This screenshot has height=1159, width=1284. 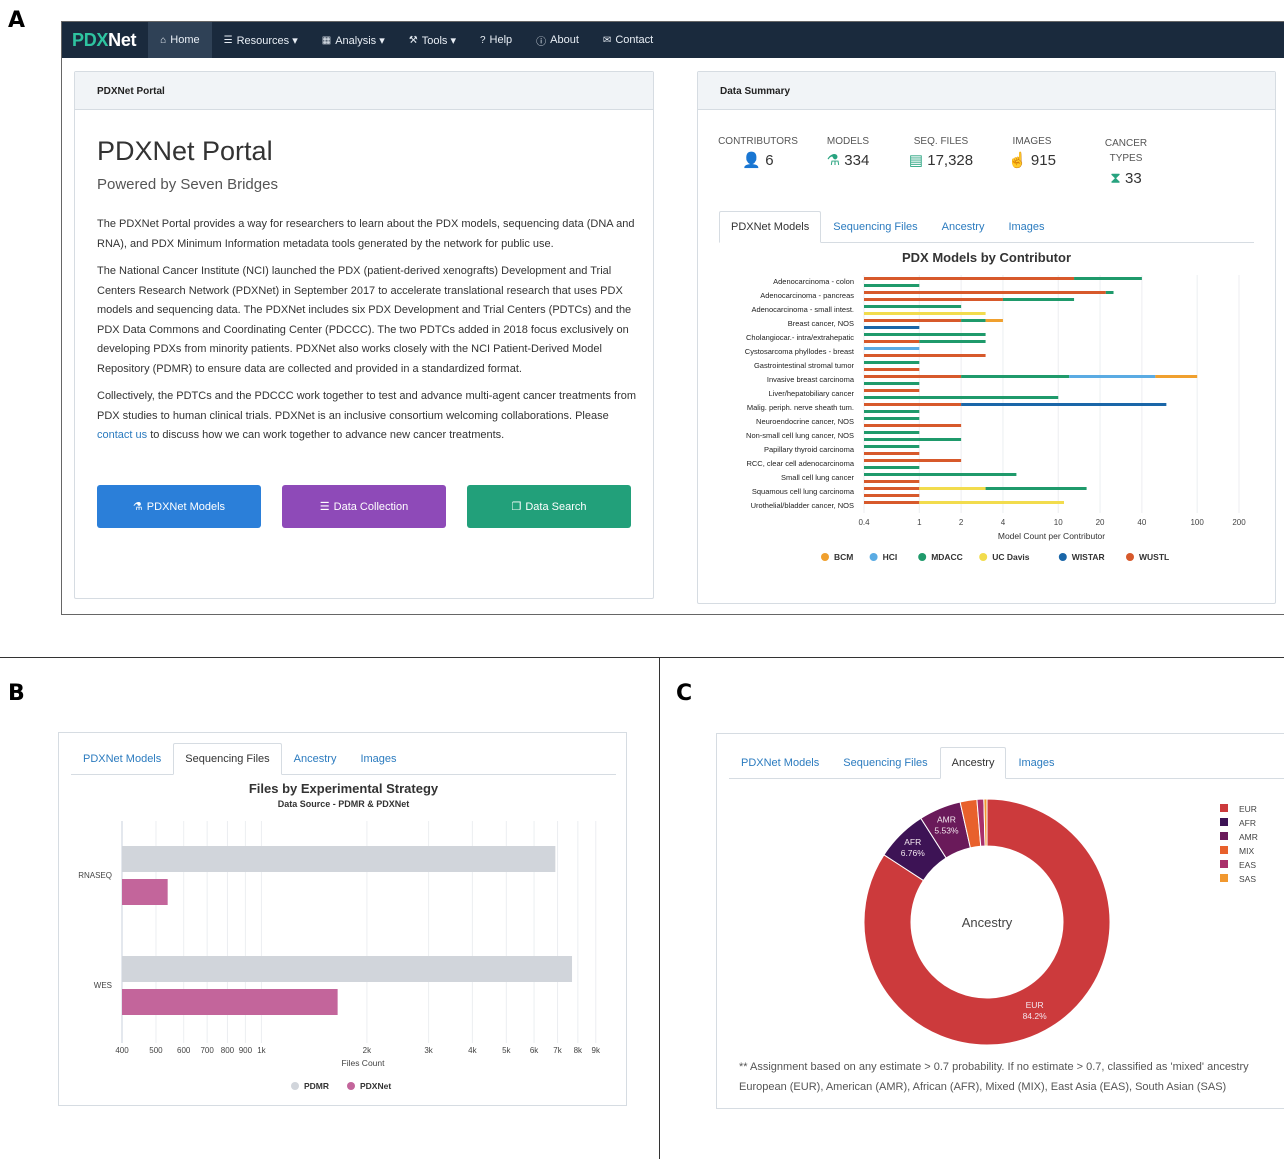 What do you see at coordinates (549, 506) in the screenshot?
I see `data-search-button: ❐ Data Search` at bounding box center [549, 506].